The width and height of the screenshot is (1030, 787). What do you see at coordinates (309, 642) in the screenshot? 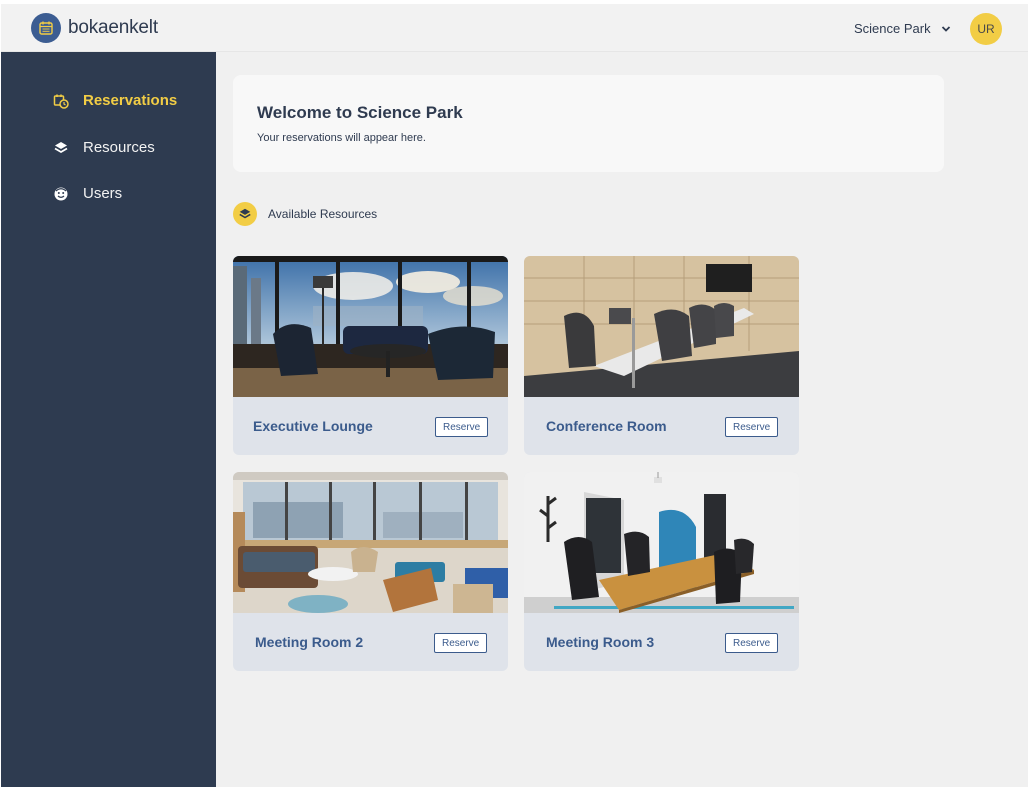
I see `card-title: Meeting Room 2` at bounding box center [309, 642].